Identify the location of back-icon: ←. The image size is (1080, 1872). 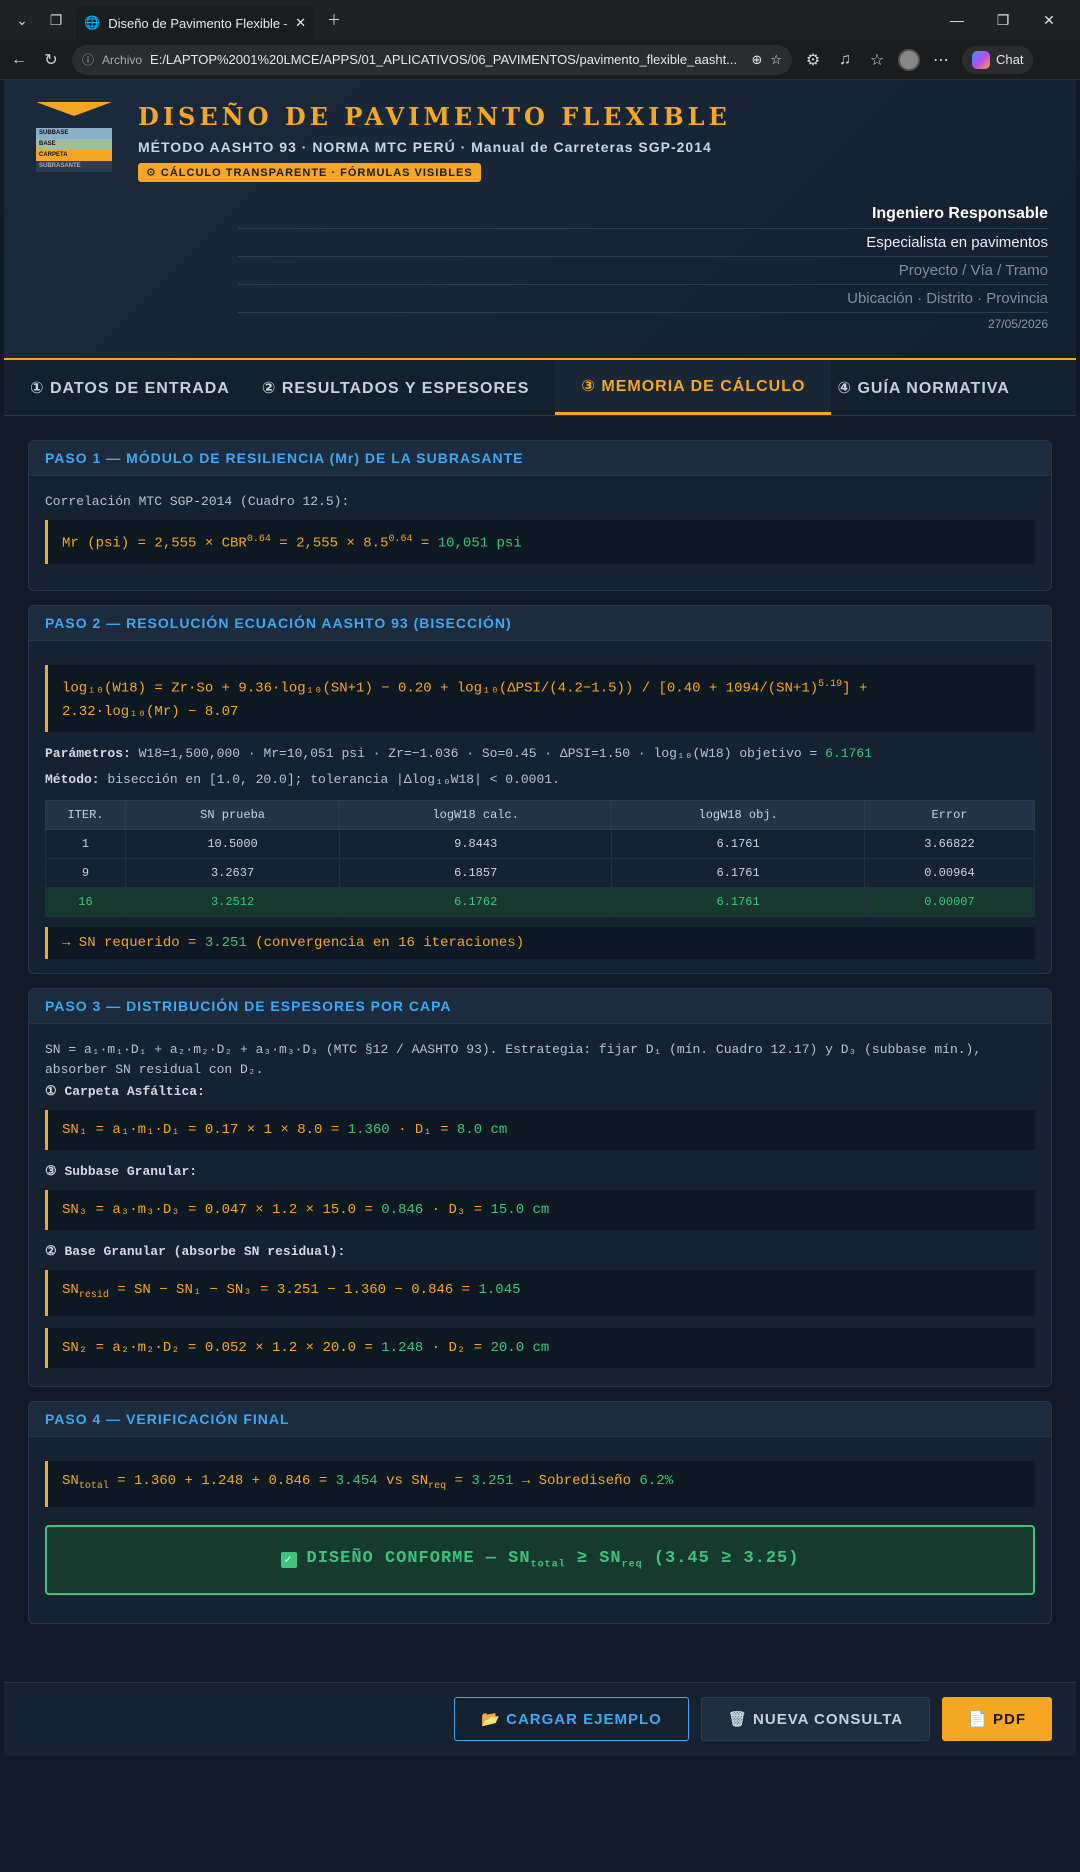
(19, 60).